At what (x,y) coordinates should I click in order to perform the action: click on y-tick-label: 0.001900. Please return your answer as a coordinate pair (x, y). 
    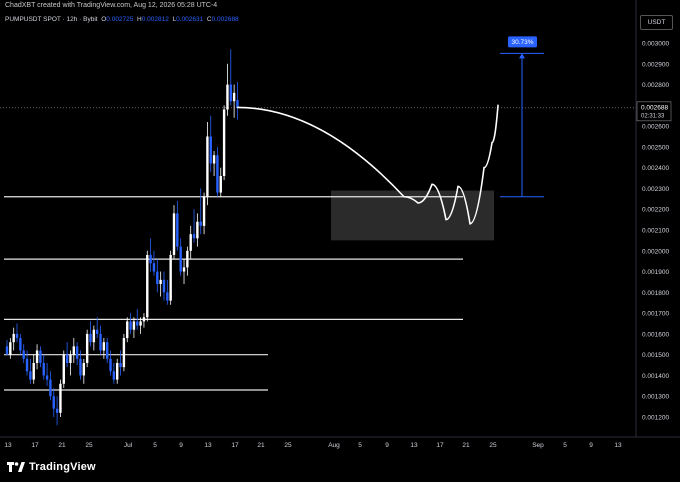
    Looking at the image, I should click on (655, 272).